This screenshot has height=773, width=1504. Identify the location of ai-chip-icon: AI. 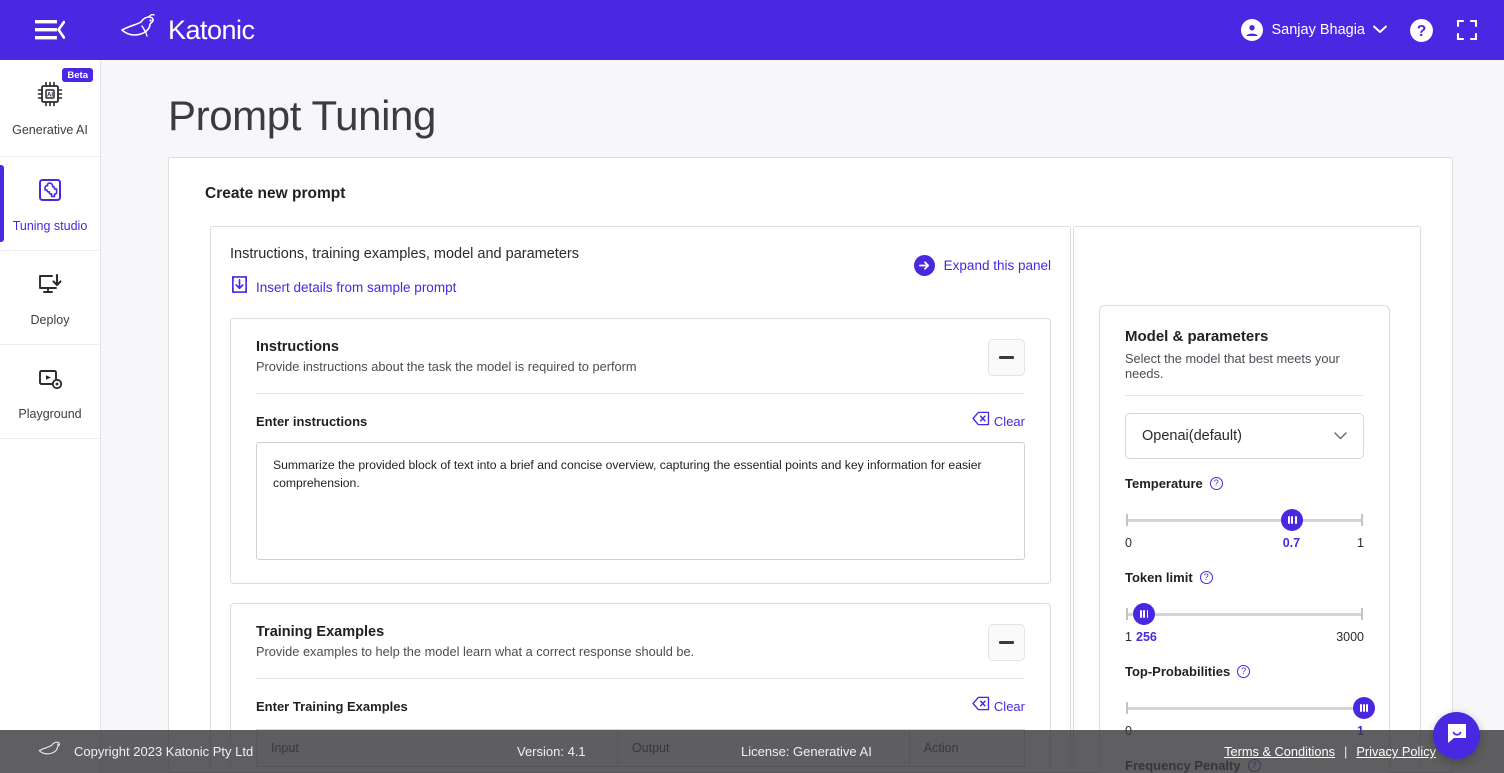
(50, 96).